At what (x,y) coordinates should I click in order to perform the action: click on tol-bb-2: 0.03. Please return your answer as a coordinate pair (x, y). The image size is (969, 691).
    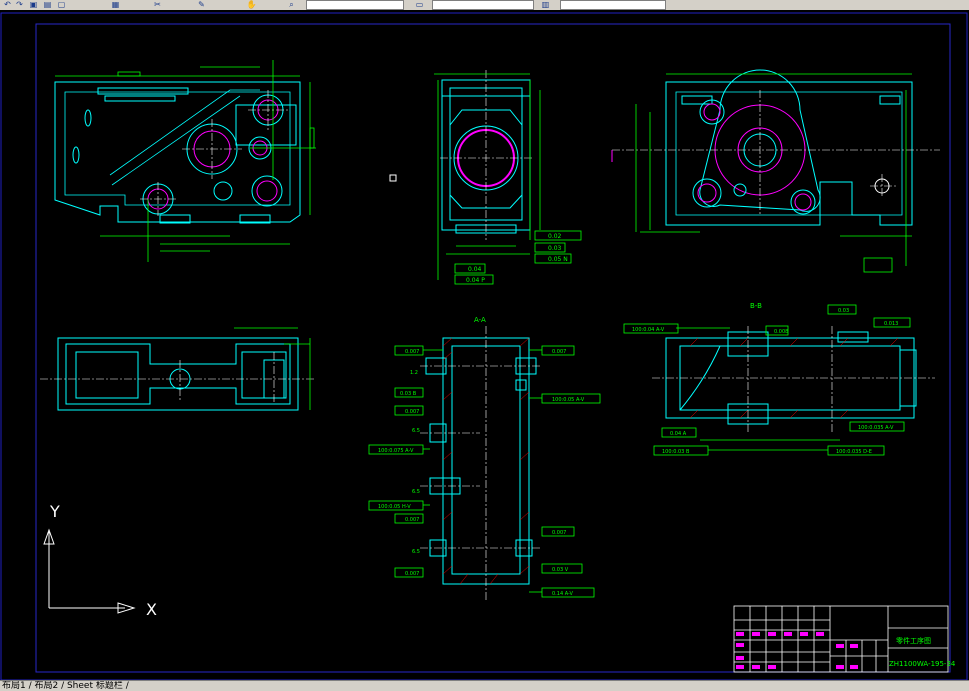
    Looking at the image, I should click on (843, 311).